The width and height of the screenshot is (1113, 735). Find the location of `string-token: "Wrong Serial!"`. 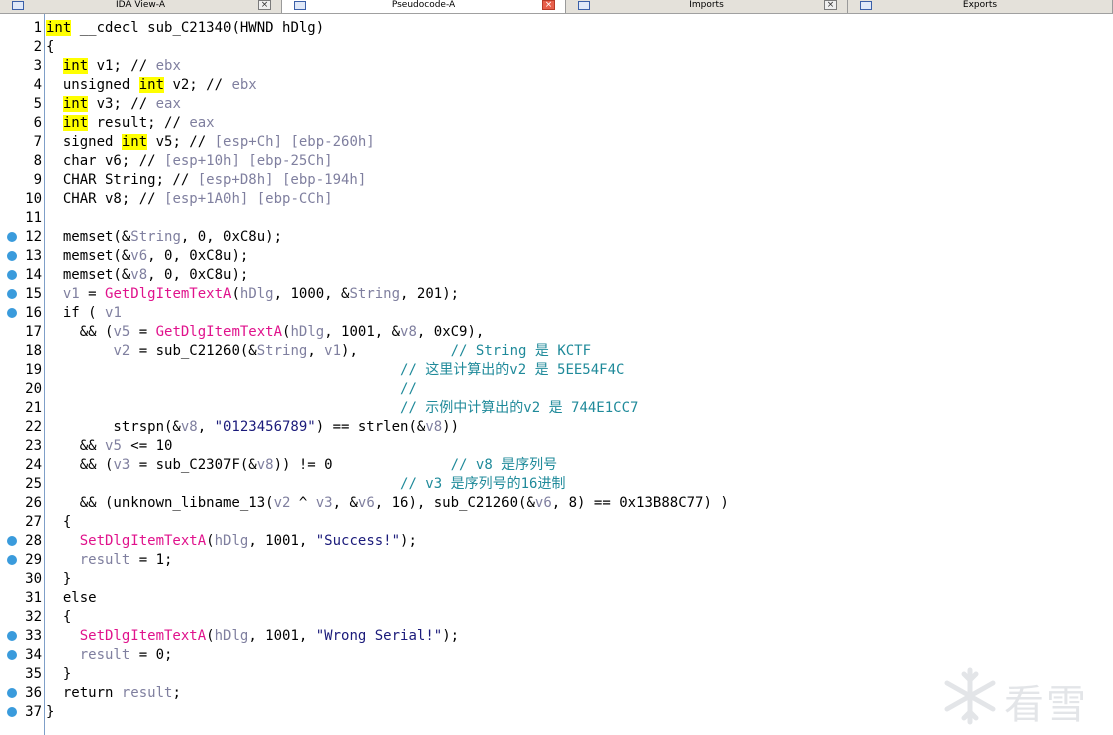

string-token: "Wrong Serial!" is located at coordinates (379, 636).